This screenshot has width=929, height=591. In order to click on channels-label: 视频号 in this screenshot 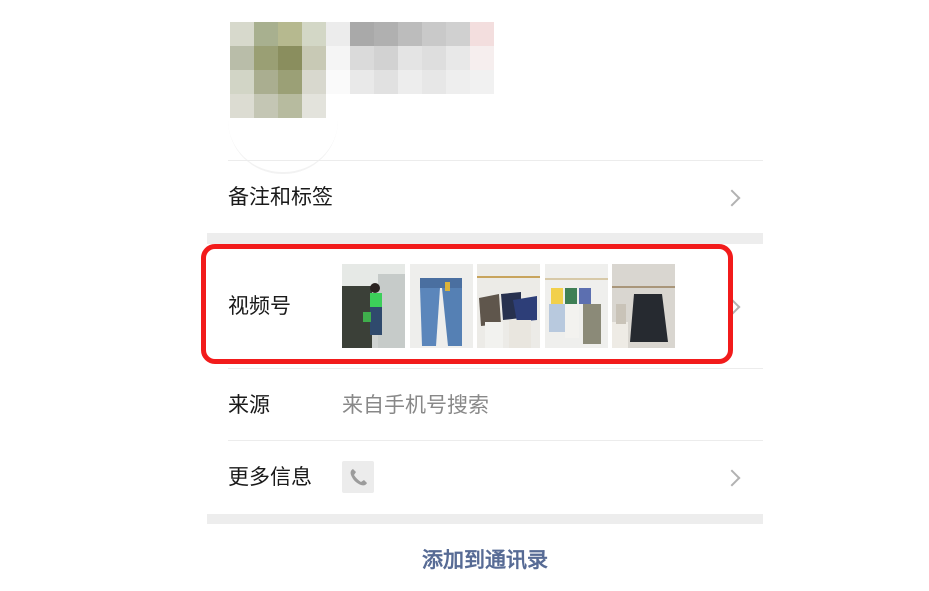, I will do `click(259, 306)`.